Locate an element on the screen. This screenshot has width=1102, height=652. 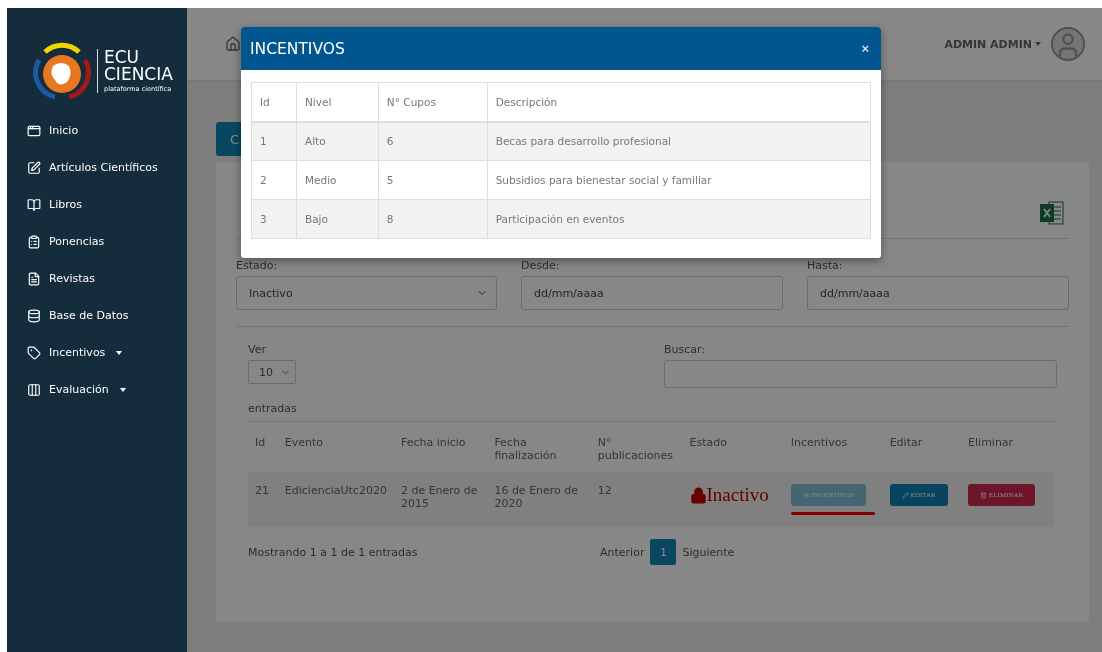
table-cell: 1 is located at coordinates (274, 141).